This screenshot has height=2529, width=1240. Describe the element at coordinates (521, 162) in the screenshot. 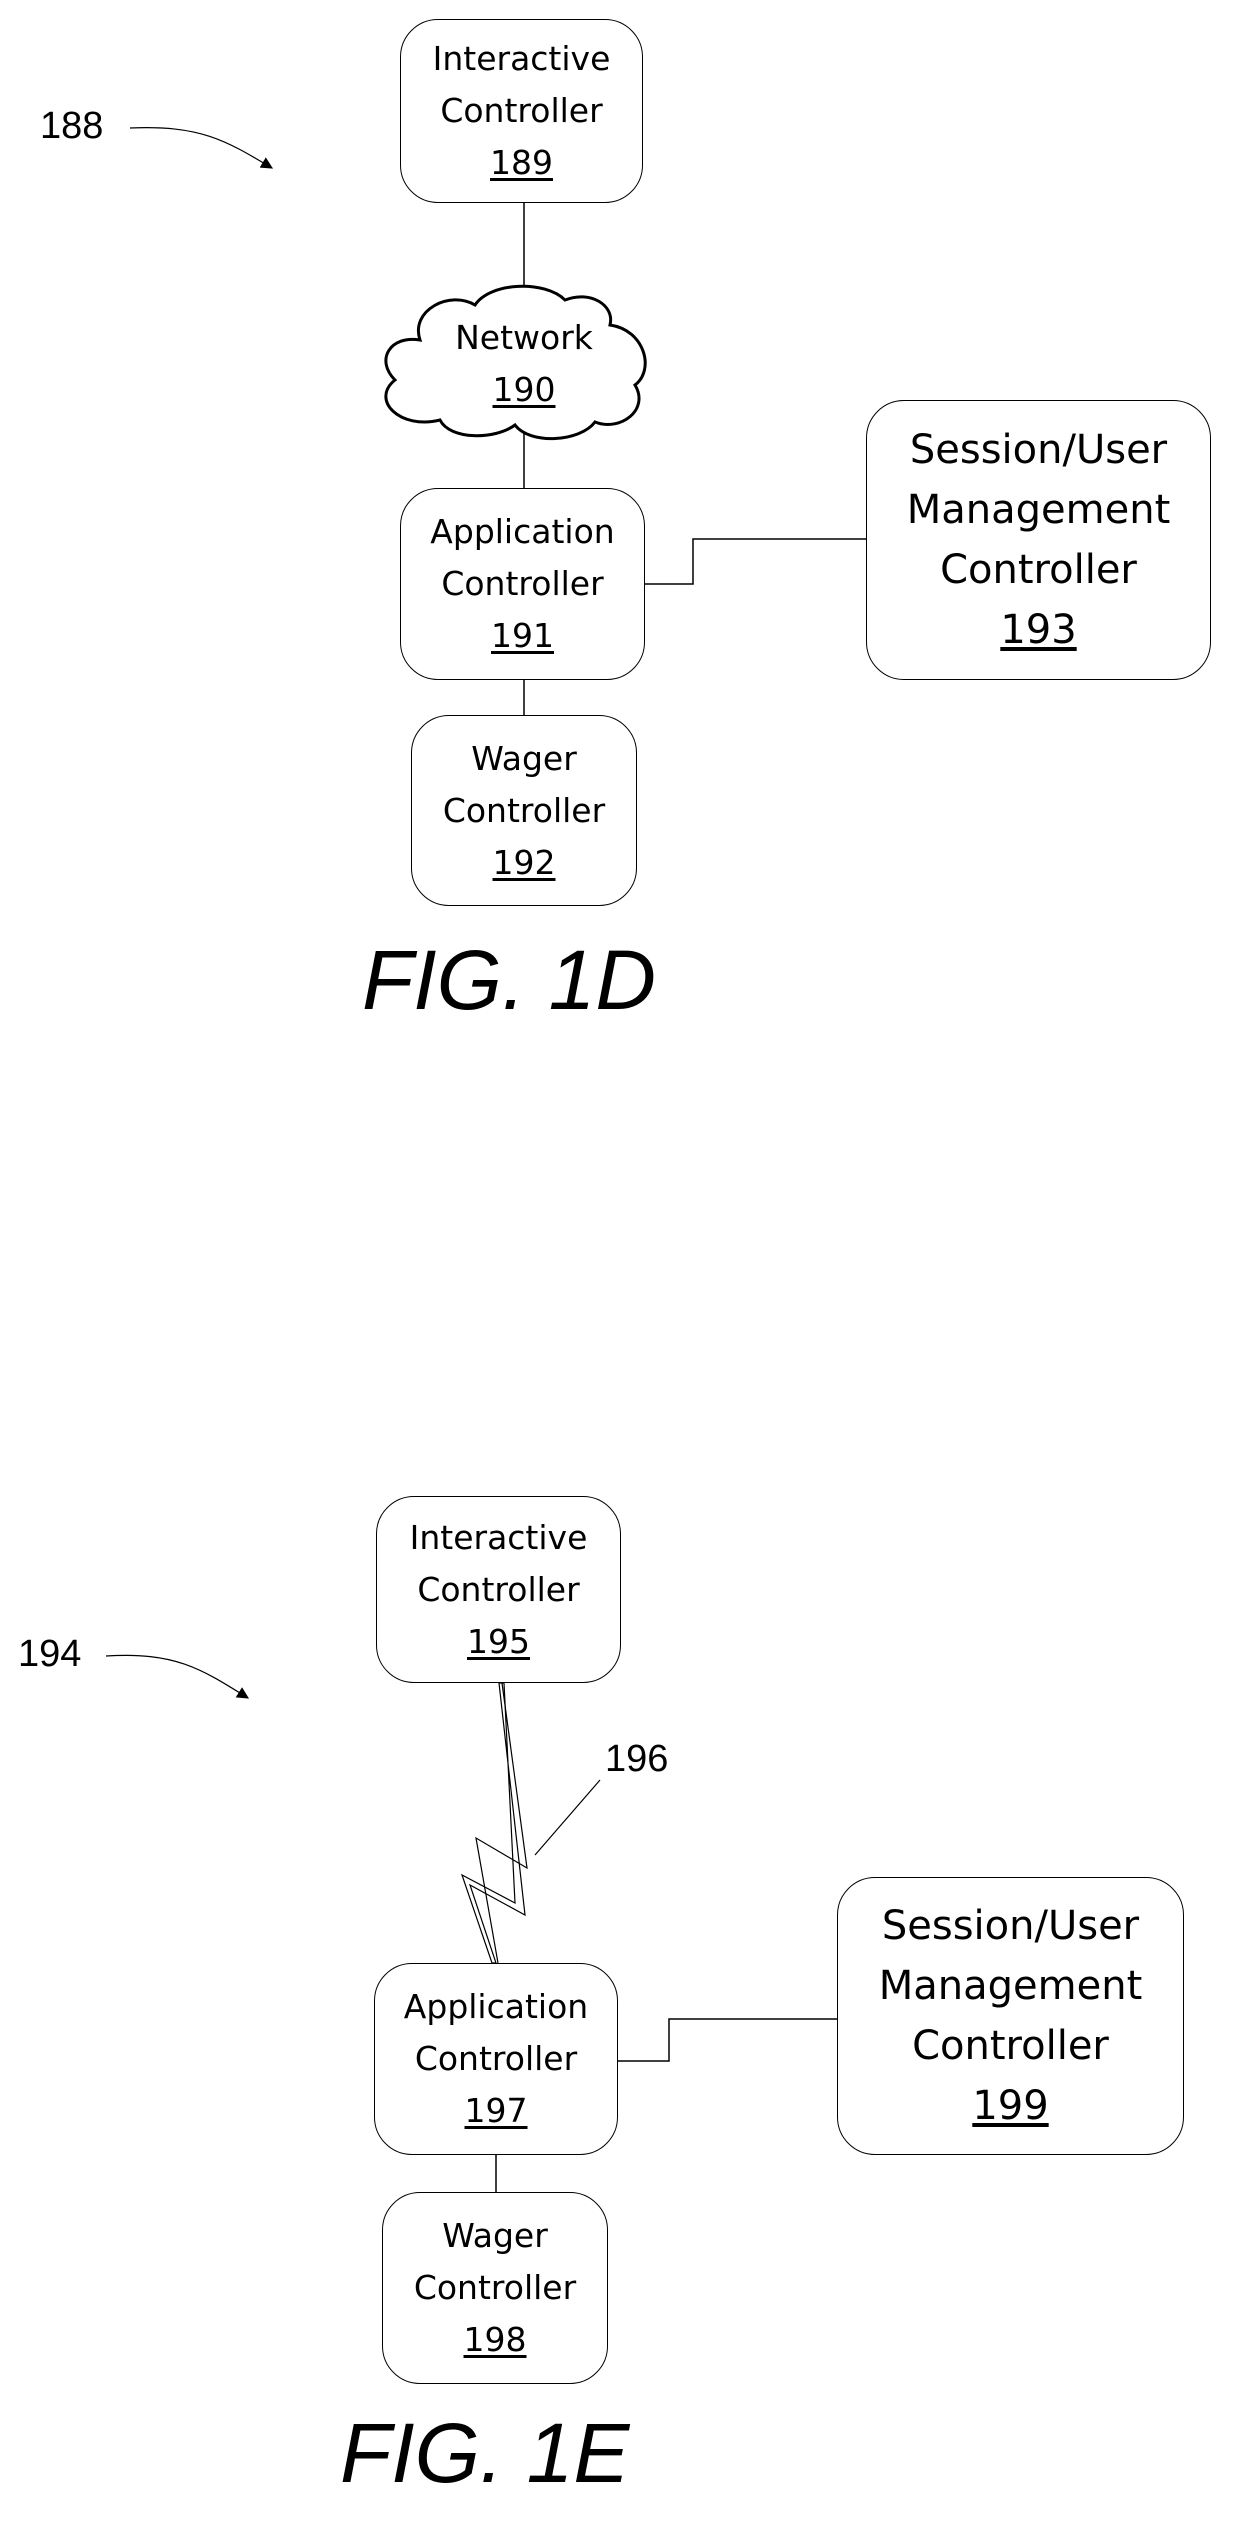

I see `ref-number: 189` at that location.